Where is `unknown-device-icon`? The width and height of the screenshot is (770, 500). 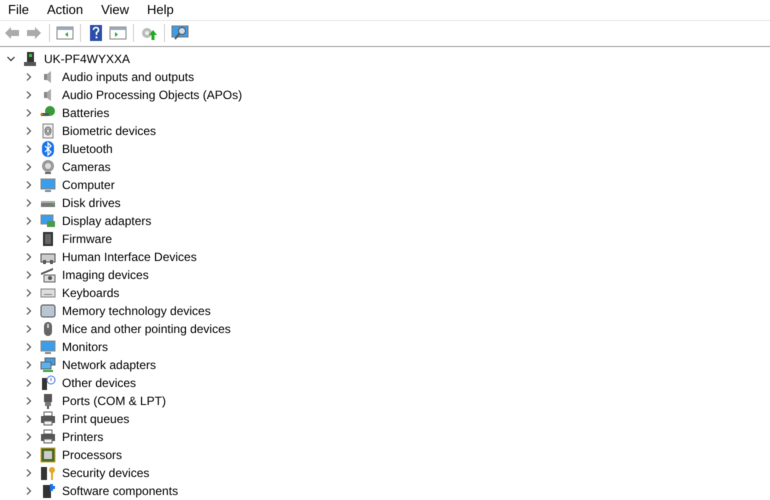
unknown-device-icon is located at coordinates (48, 383).